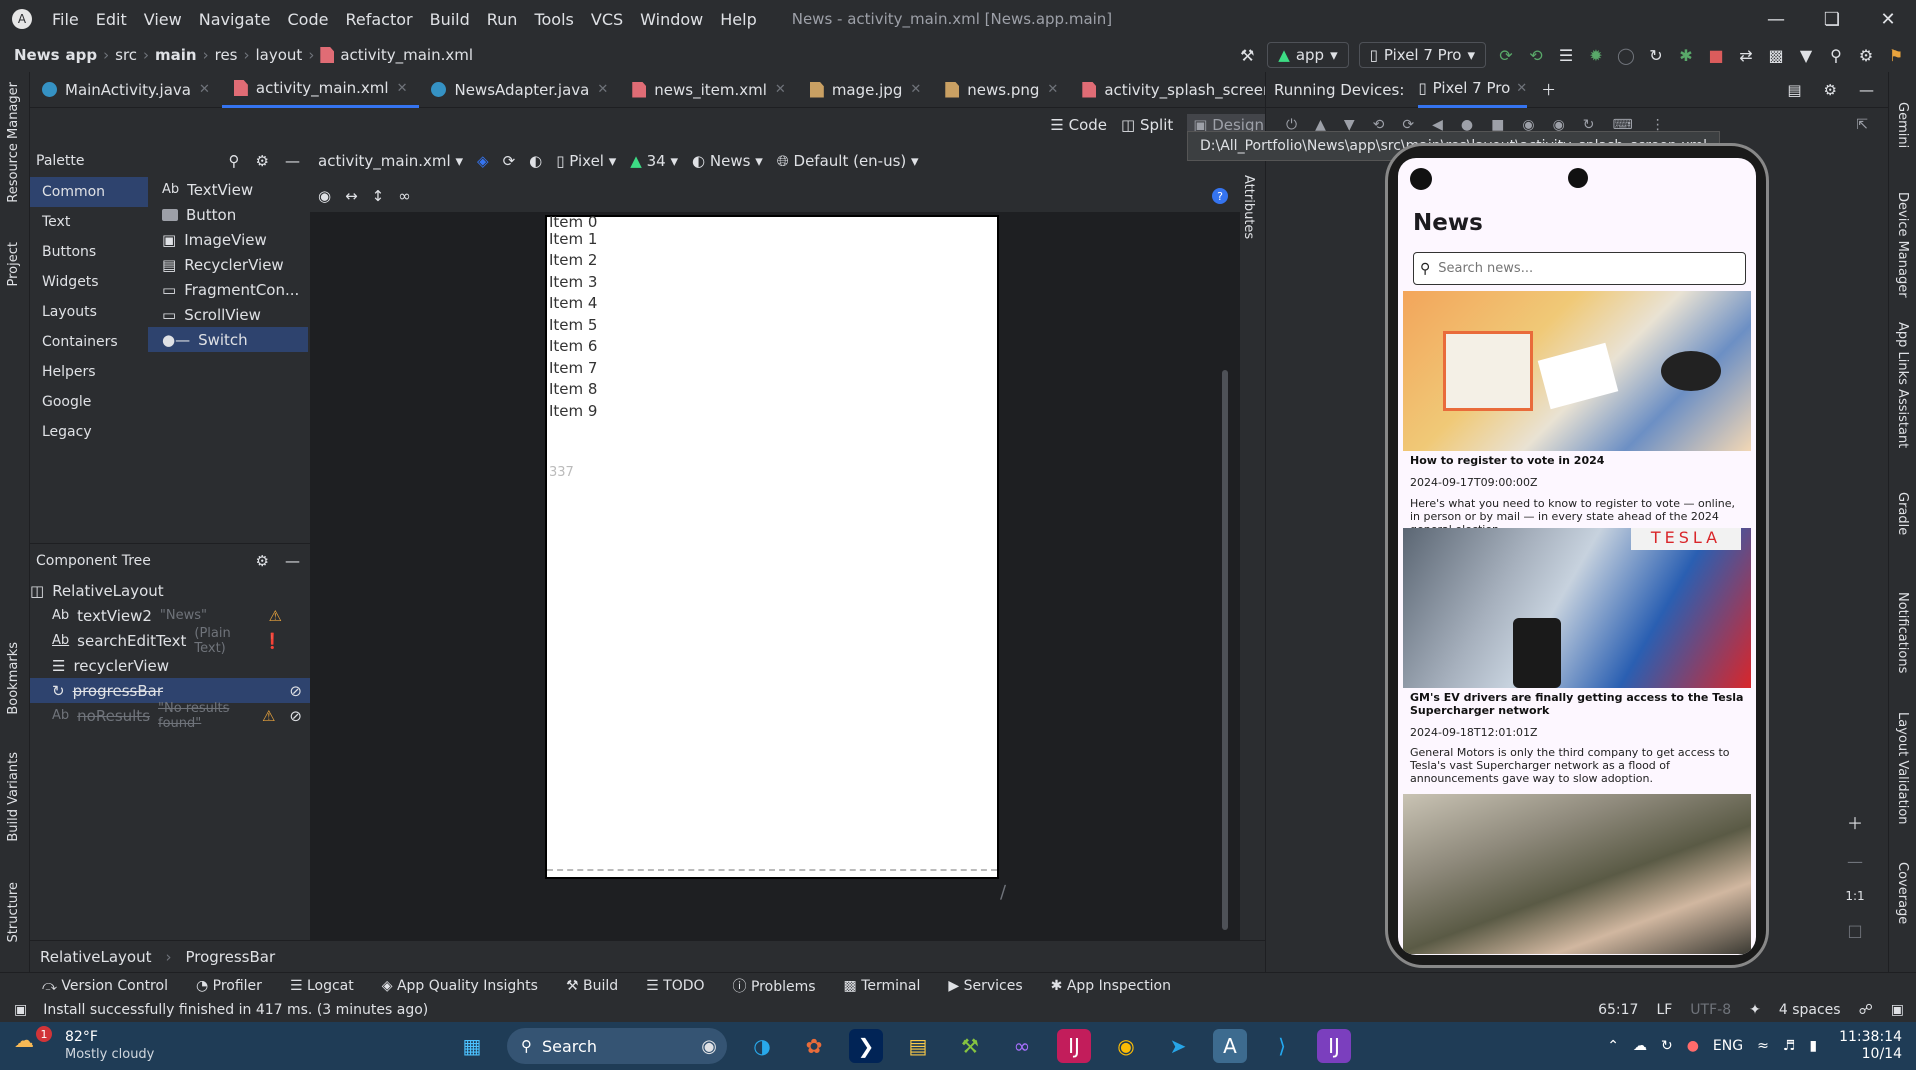 The width and height of the screenshot is (1916, 1070). Describe the element at coordinates (762, 1046) in the screenshot. I see `edge-browser-icon: ◑` at that location.